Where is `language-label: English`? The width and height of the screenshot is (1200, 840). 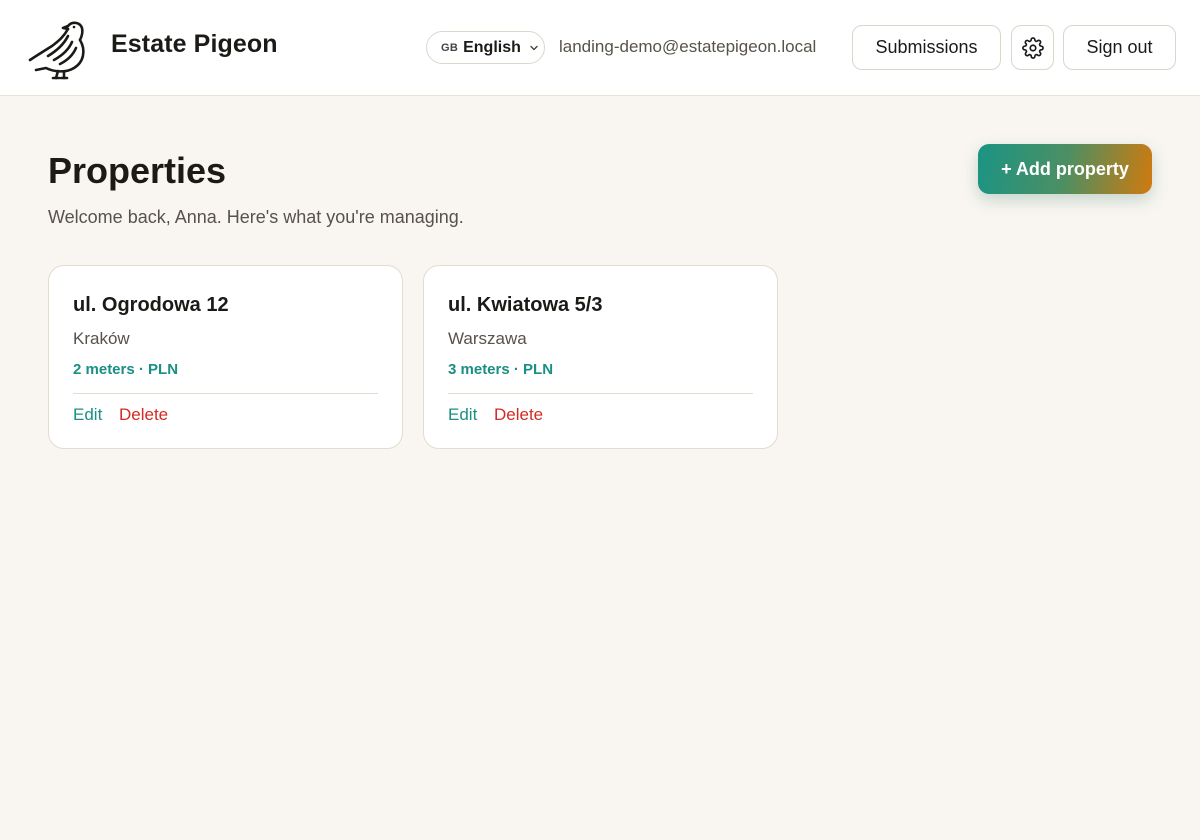 language-label: English is located at coordinates (492, 47).